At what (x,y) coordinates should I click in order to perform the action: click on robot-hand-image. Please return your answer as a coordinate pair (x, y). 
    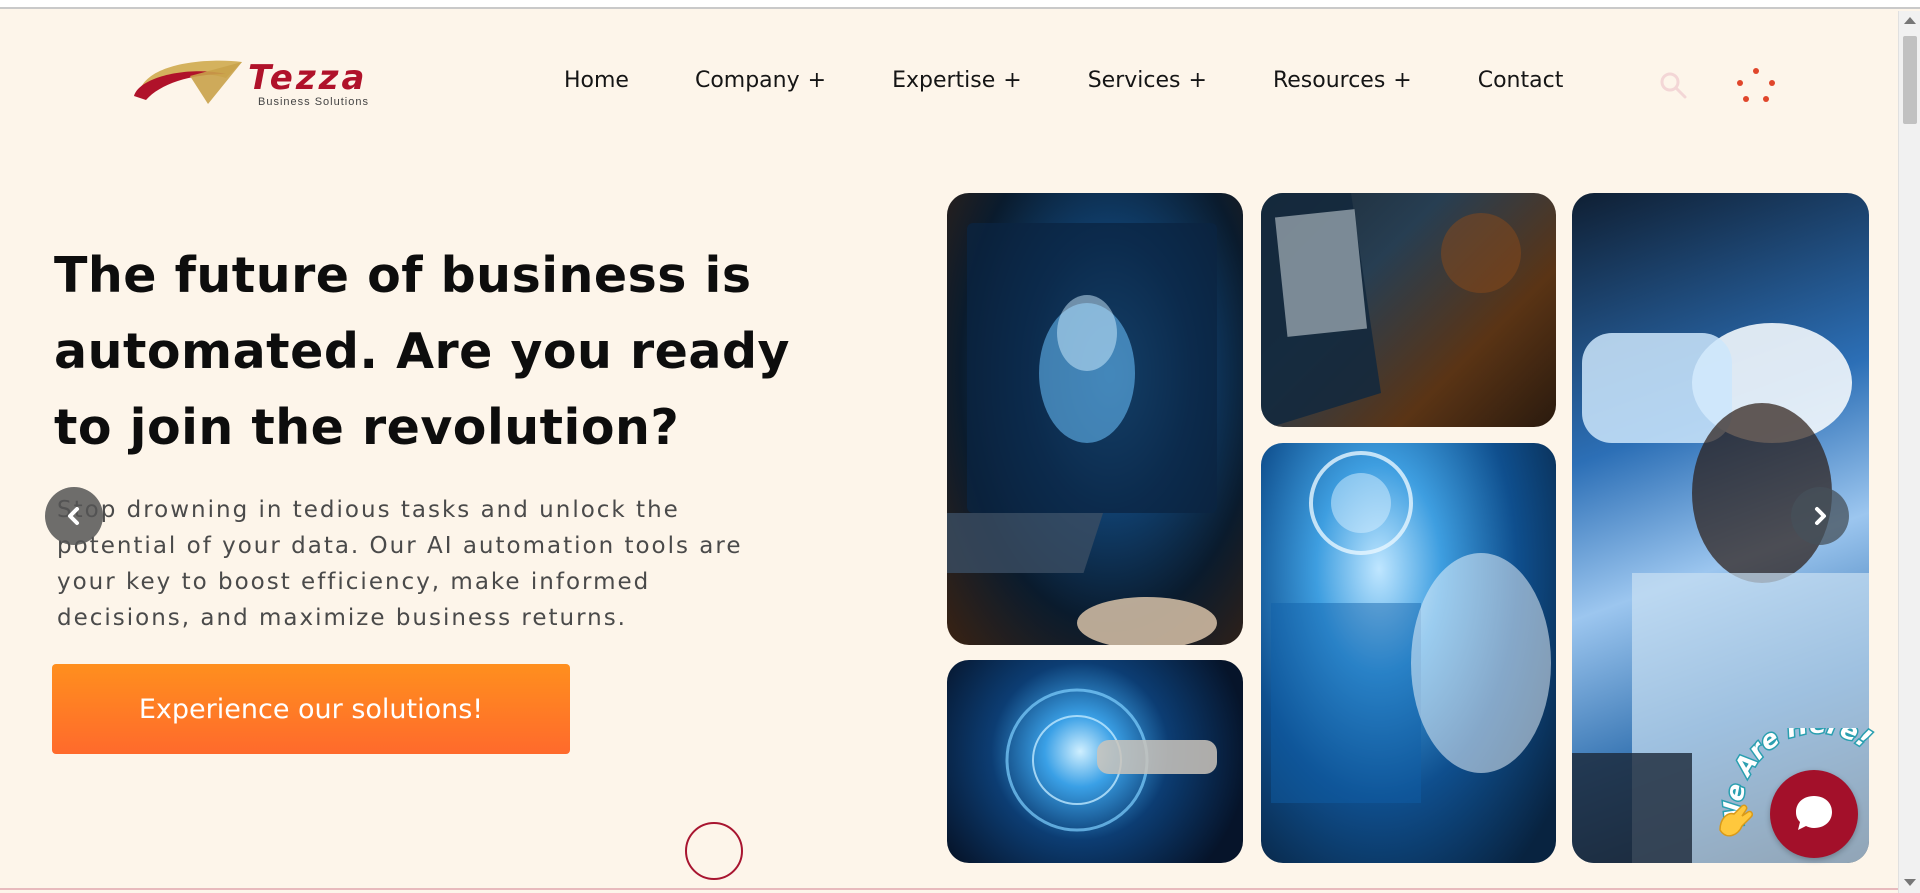
    Looking at the image, I should click on (1095, 761).